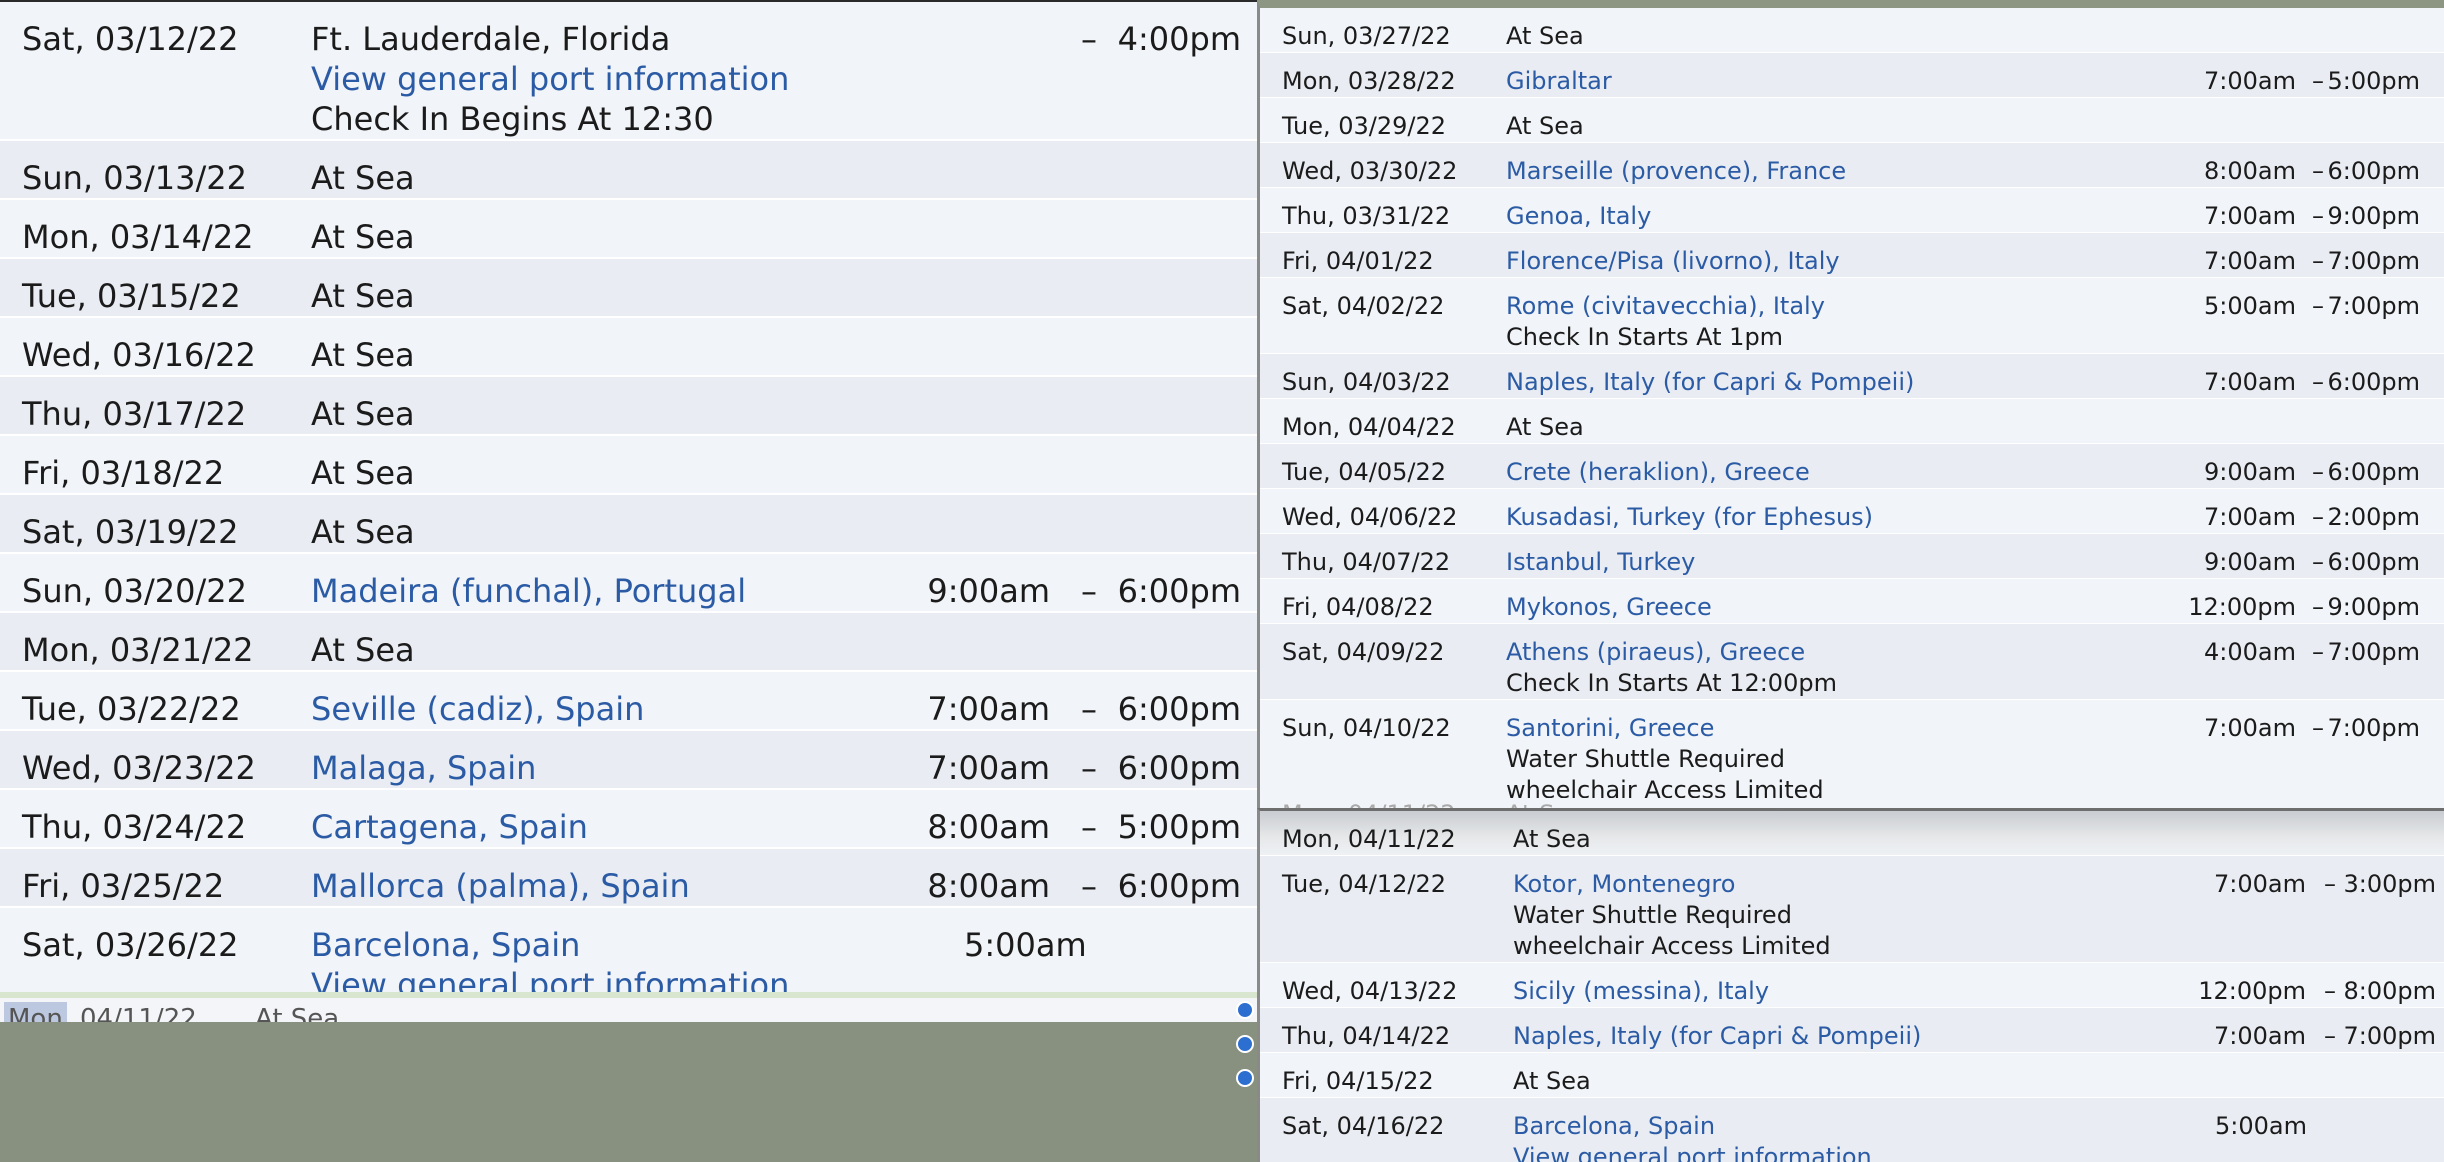 The image size is (2444, 1162). What do you see at coordinates (123, 886) in the screenshot?
I see `row-date: Fri, 03/25/22` at bounding box center [123, 886].